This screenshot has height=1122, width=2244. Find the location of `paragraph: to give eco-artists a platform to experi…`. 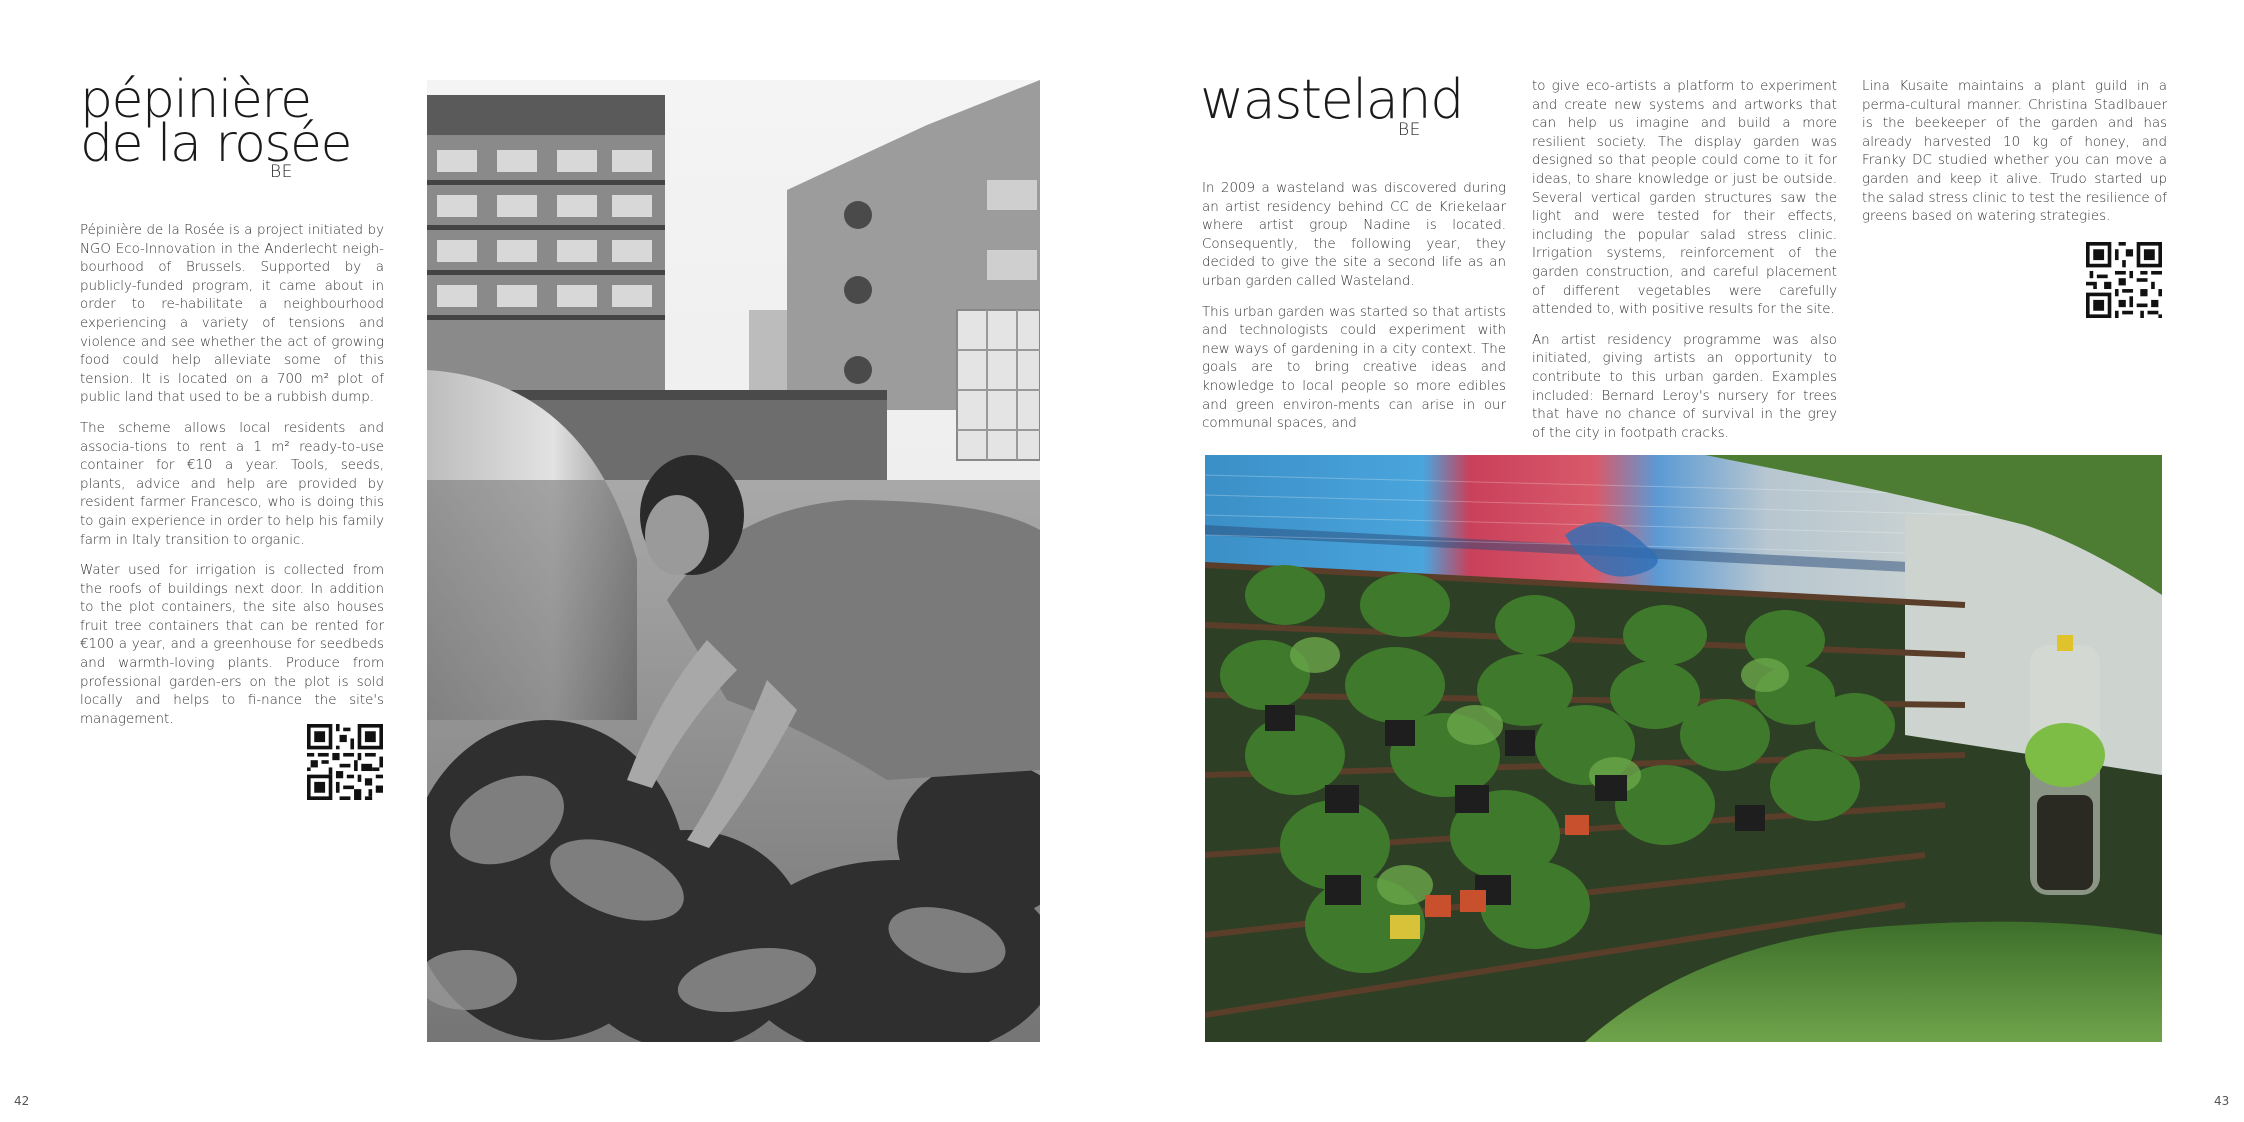

paragraph: to give eco-artists a platform to experi… is located at coordinates (1684, 198).